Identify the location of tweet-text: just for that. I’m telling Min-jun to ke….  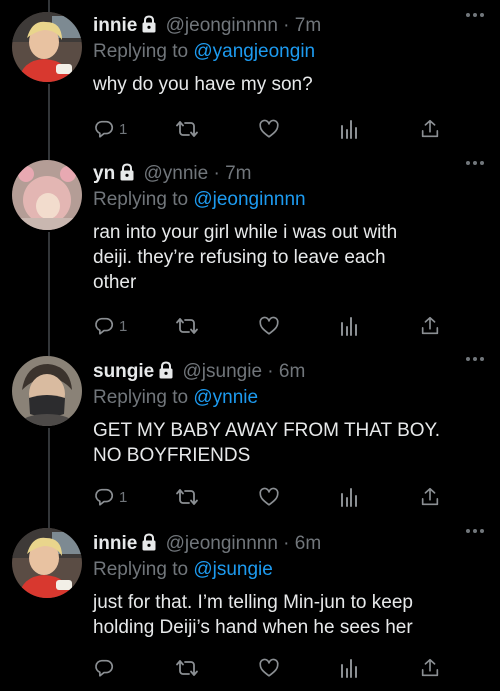
(290, 615).